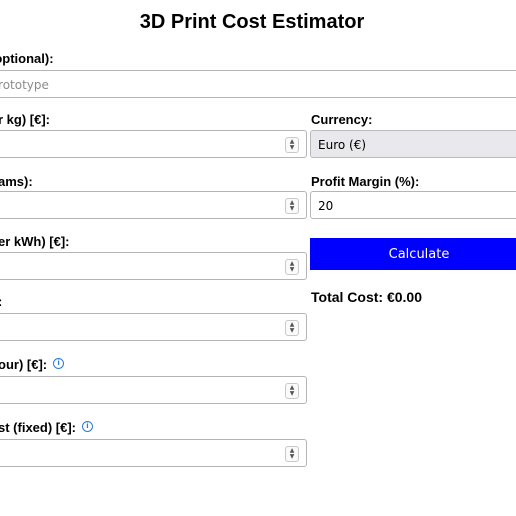 The height and width of the screenshot is (516, 516). Describe the element at coordinates (342, 145) in the screenshot. I see `currency-value: Euro (€)` at that location.